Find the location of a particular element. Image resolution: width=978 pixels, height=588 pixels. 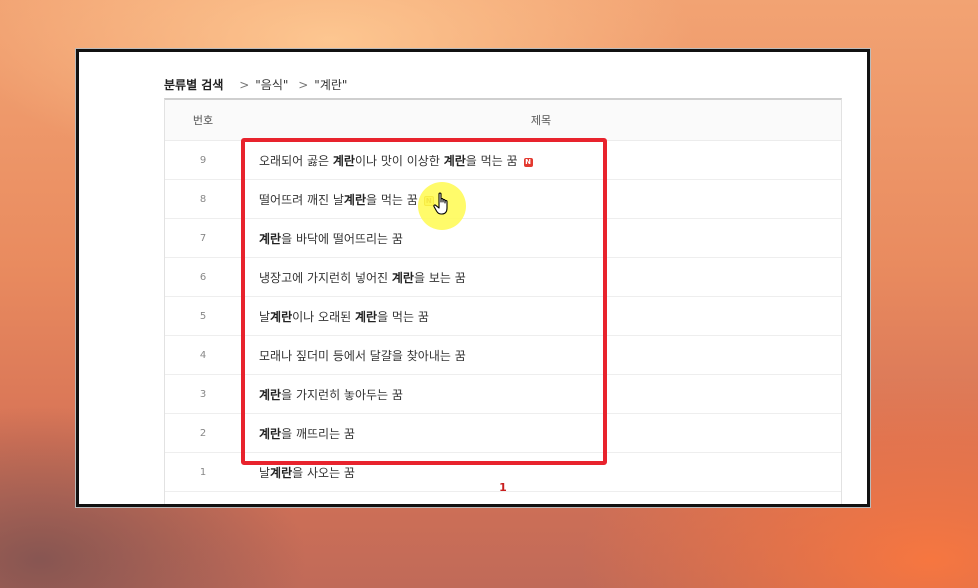

new-badge-icon: N is located at coordinates (528, 162).